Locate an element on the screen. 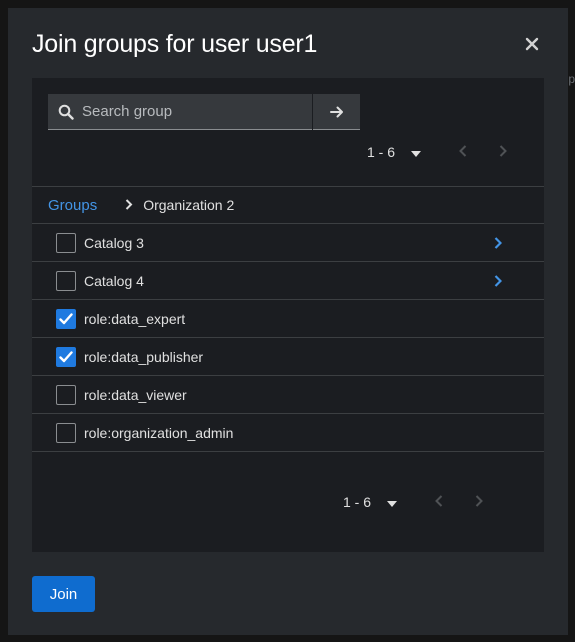 Image resolution: width=575 pixels, height=642 pixels. group-label: role:data_publisher is located at coordinates (144, 356).